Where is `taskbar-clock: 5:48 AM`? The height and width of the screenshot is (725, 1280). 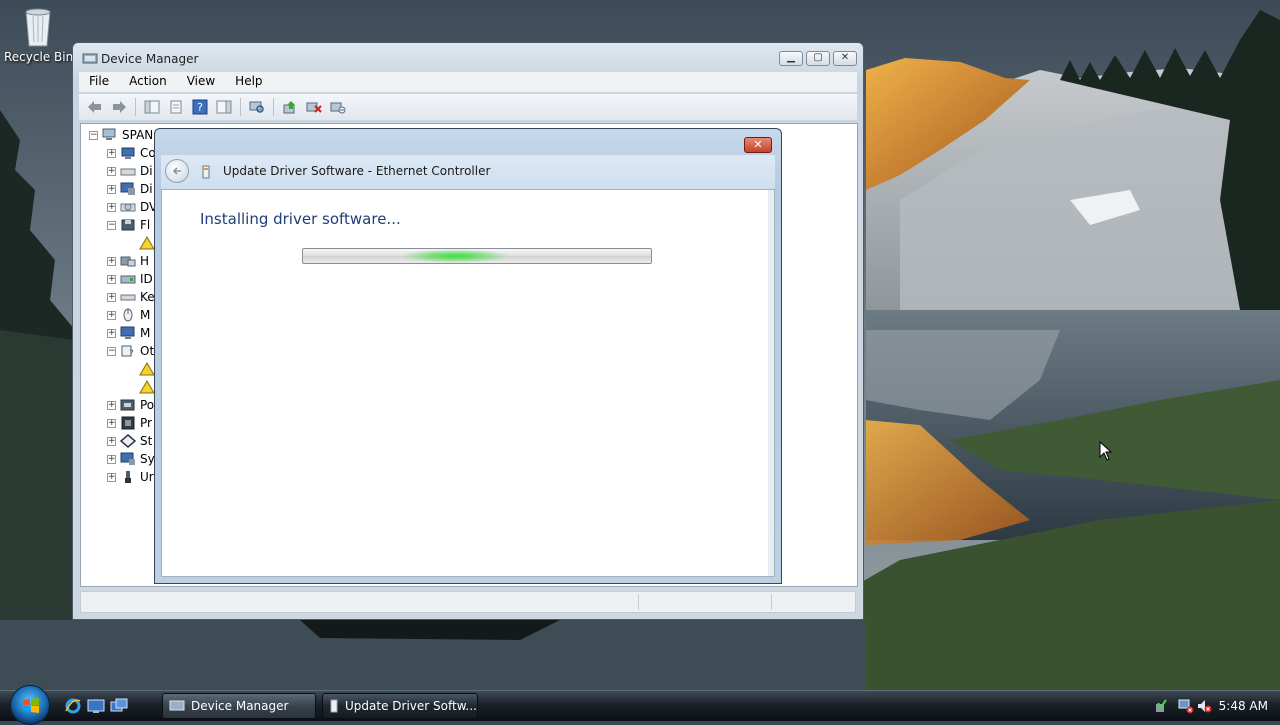 taskbar-clock: 5:48 AM is located at coordinates (1243, 706).